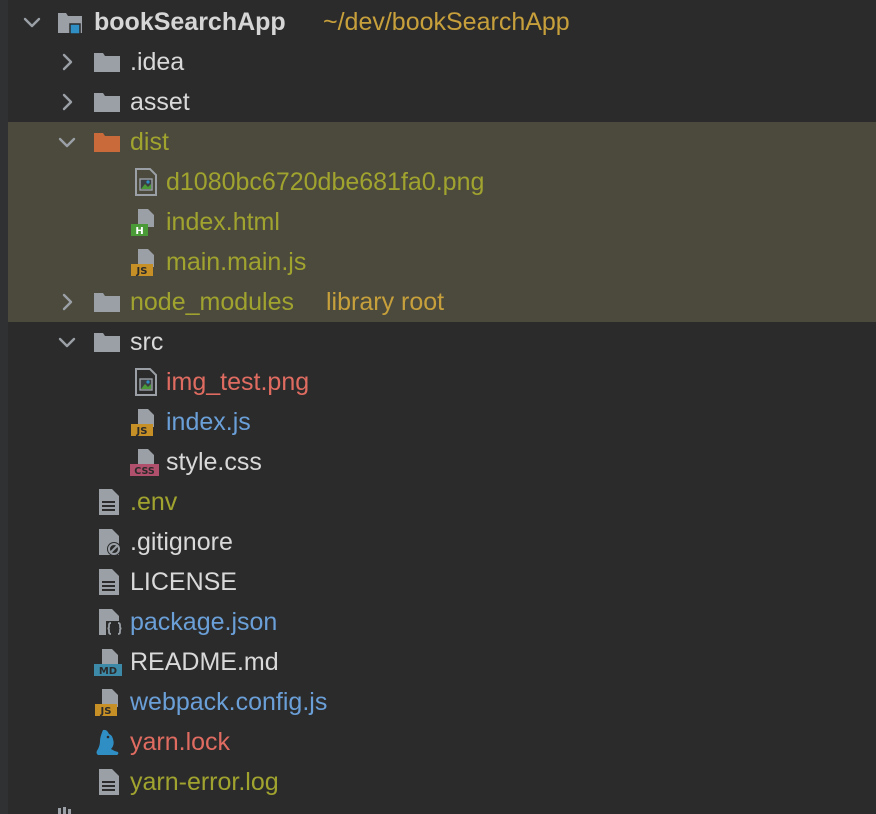 Image resolution: width=876 pixels, height=814 pixels. I want to click on tree-row-png-file: d1080bc6720dbe681fa0.png, so click(438, 182).